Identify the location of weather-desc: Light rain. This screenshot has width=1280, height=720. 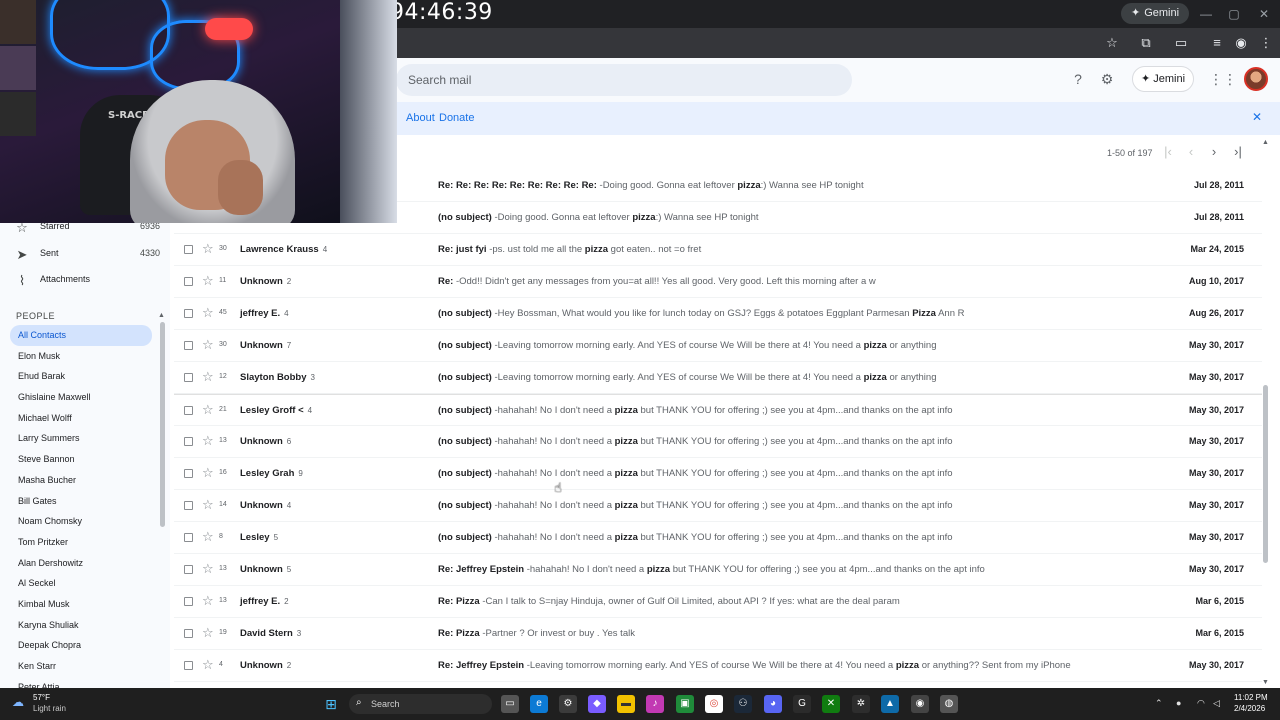
(49, 708).